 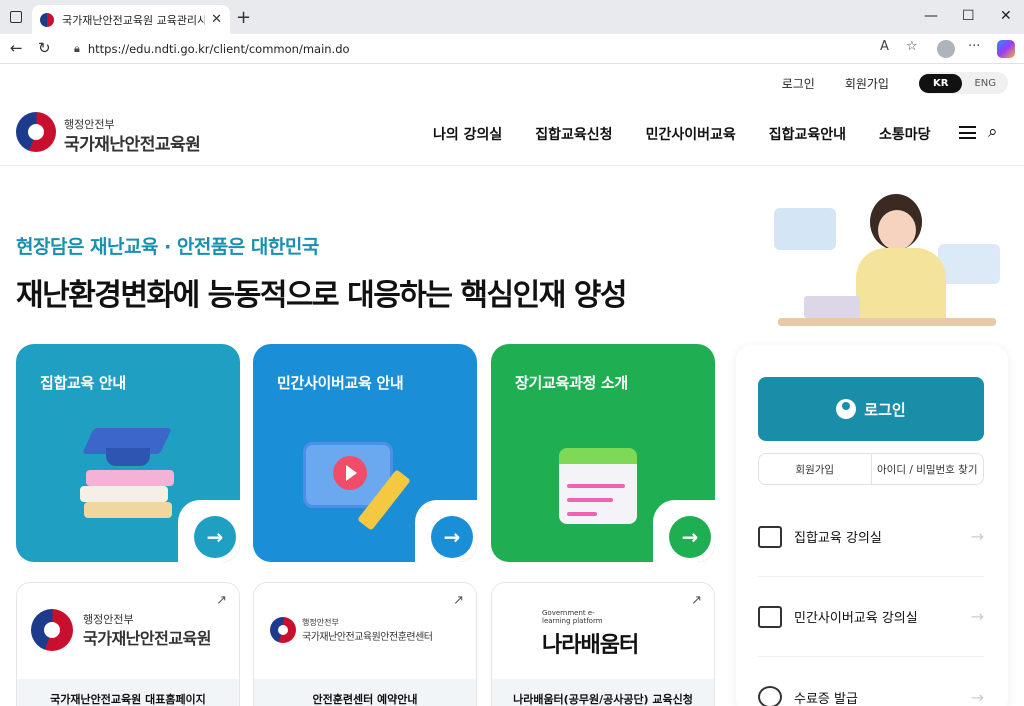 What do you see at coordinates (946, 49) in the screenshot?
I see `profile-avatar` at bounding box center [946, 49].